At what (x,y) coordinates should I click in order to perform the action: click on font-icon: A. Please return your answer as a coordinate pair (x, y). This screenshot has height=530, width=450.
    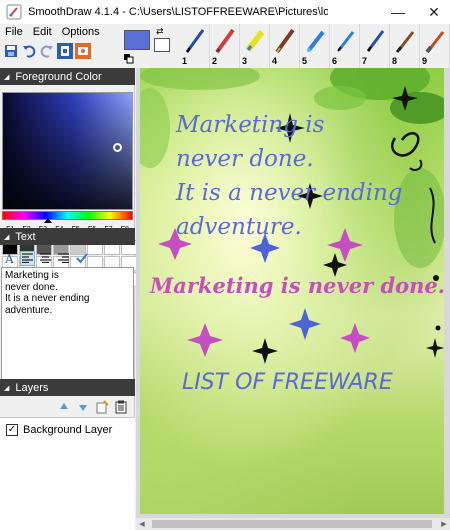
    Looking at the image, I should click on (9, 258).